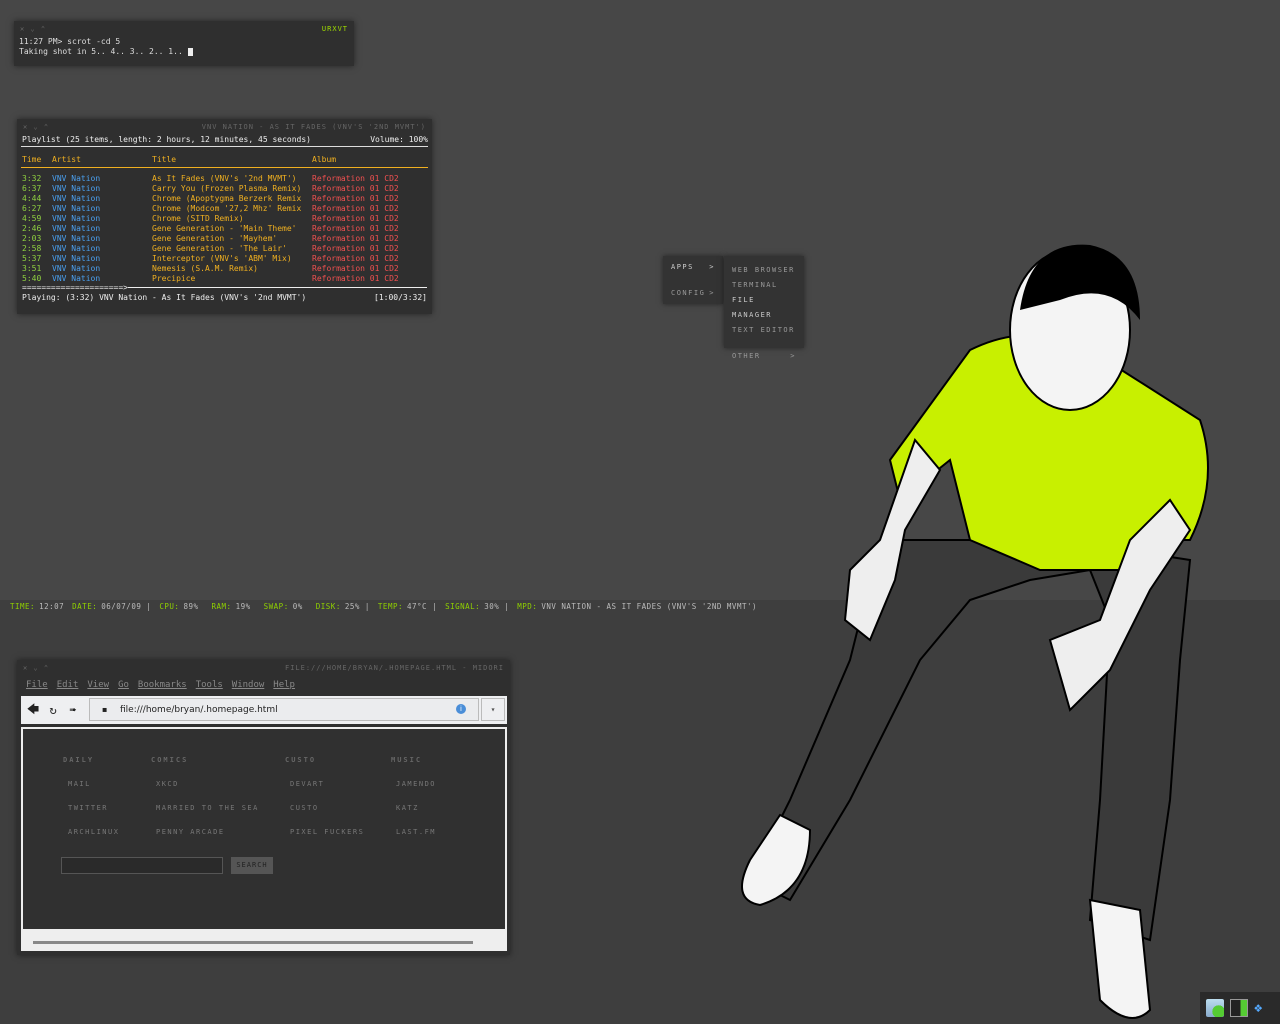 This screenshot has height=1024, width=1280. Describe the element at coordinates (98, 688) in the screenshot. I see `menu-view: View` at that location.